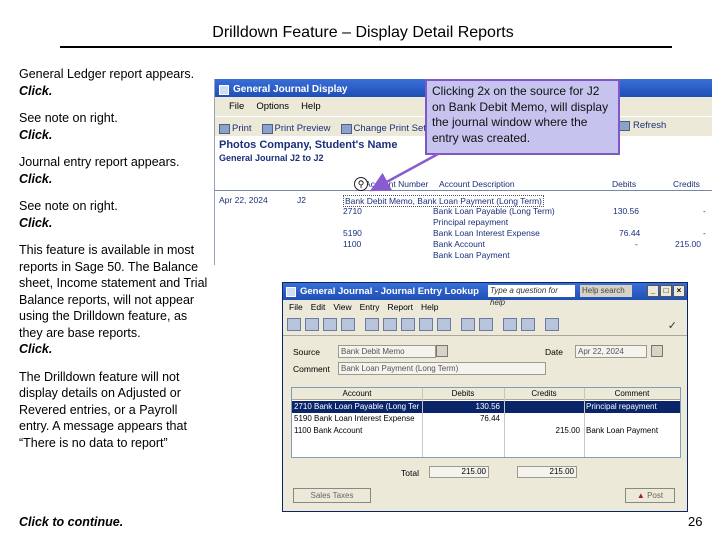 This screenshot has height=540, width=720. What do you see at coordinates (114, 126) in the screenshot?
I see `note-2: See note on right. Click.` at bounding box center [114, 126].